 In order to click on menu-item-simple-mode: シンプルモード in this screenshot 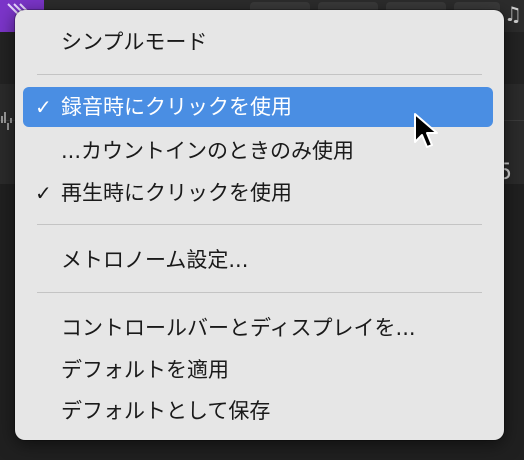, I will do `click(258, 42)`.